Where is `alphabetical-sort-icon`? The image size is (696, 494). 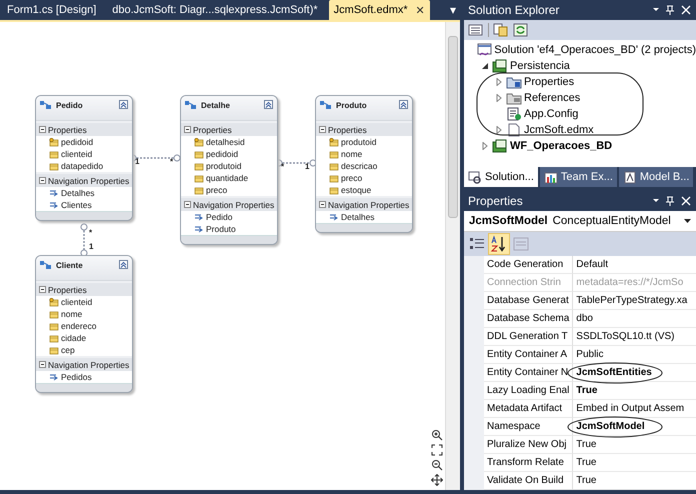 alphabetical-sort-icon is located at coordinates (499, 244).